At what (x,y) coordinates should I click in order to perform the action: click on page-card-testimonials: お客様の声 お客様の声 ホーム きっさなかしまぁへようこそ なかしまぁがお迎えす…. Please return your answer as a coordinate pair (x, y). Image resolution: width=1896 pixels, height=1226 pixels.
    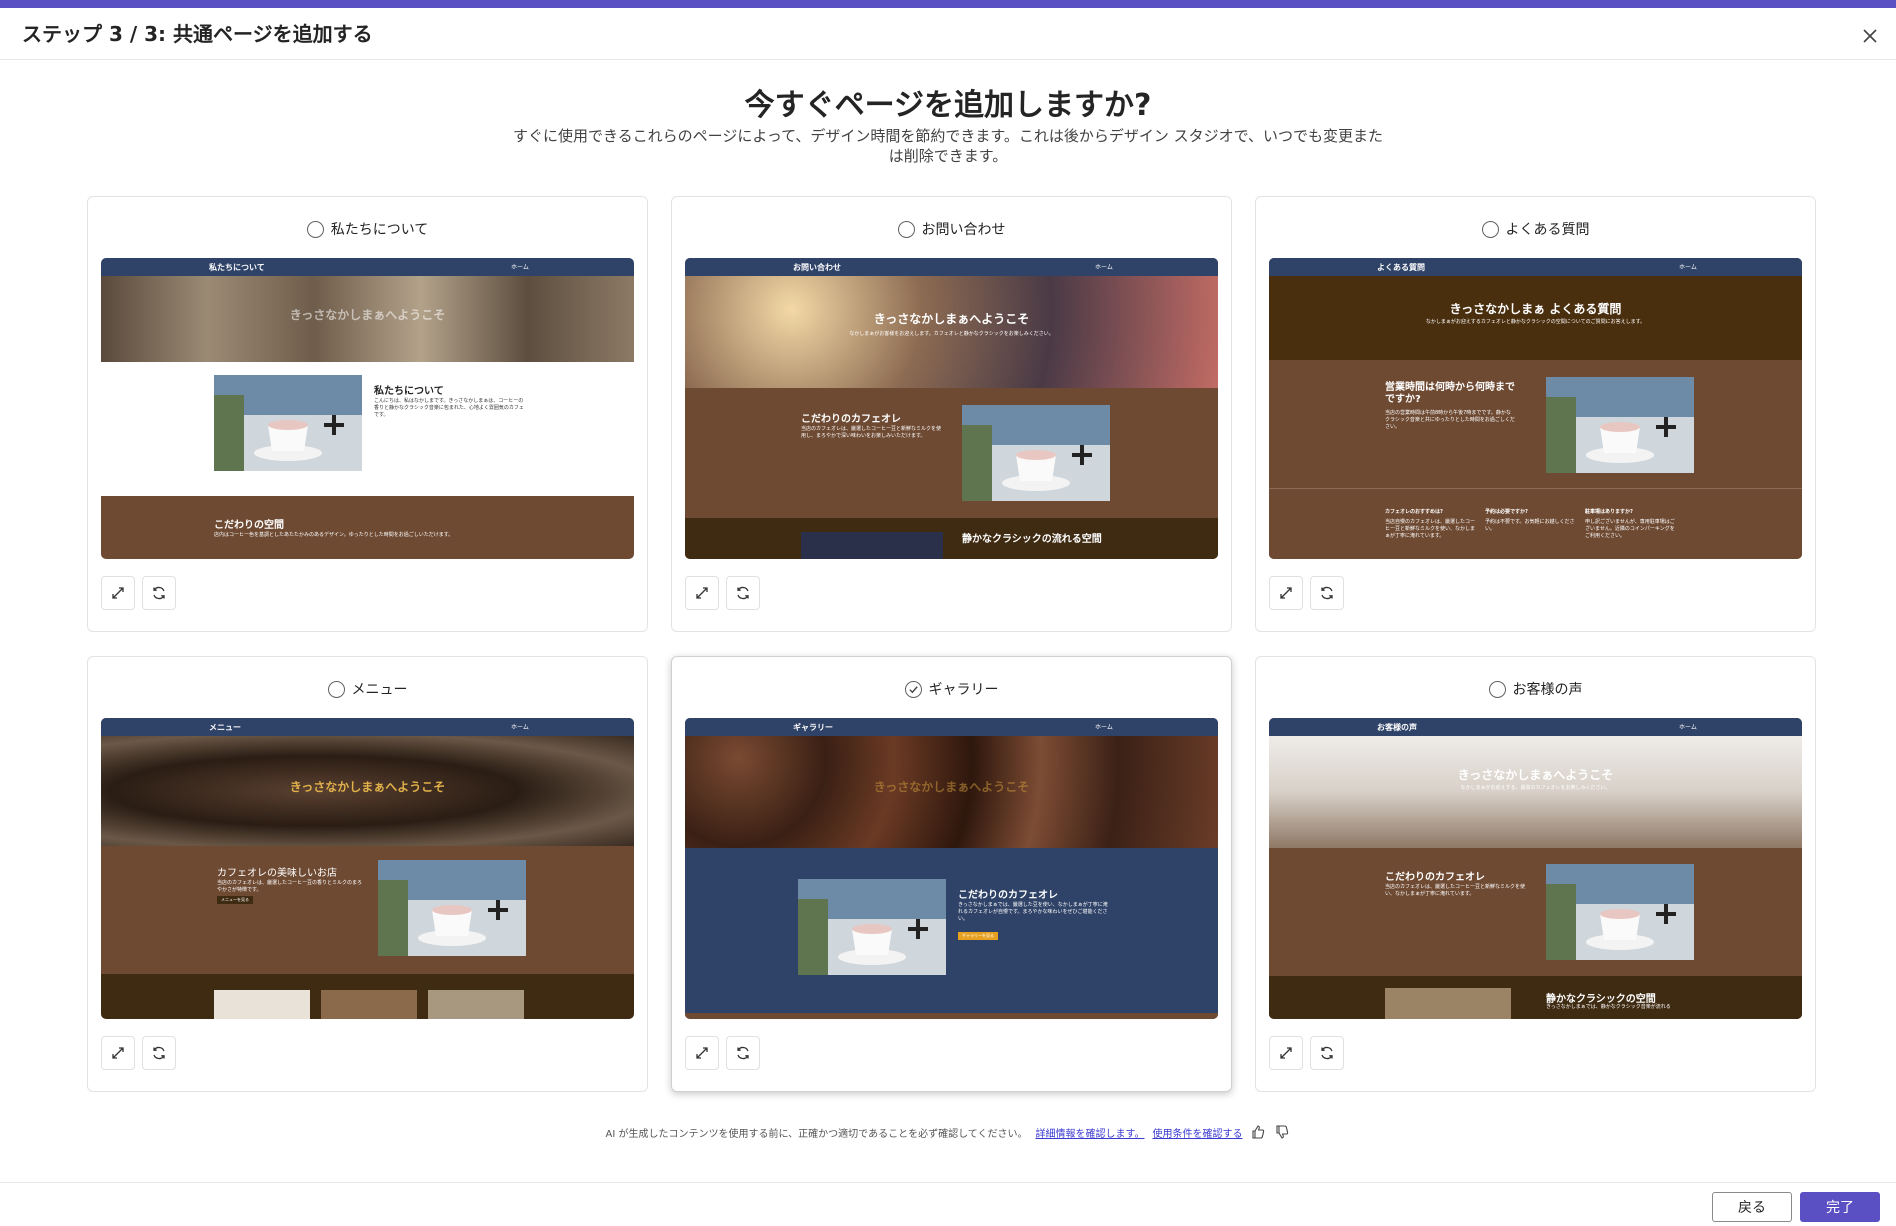
    Looking at the image, I should click on (1535, 874).